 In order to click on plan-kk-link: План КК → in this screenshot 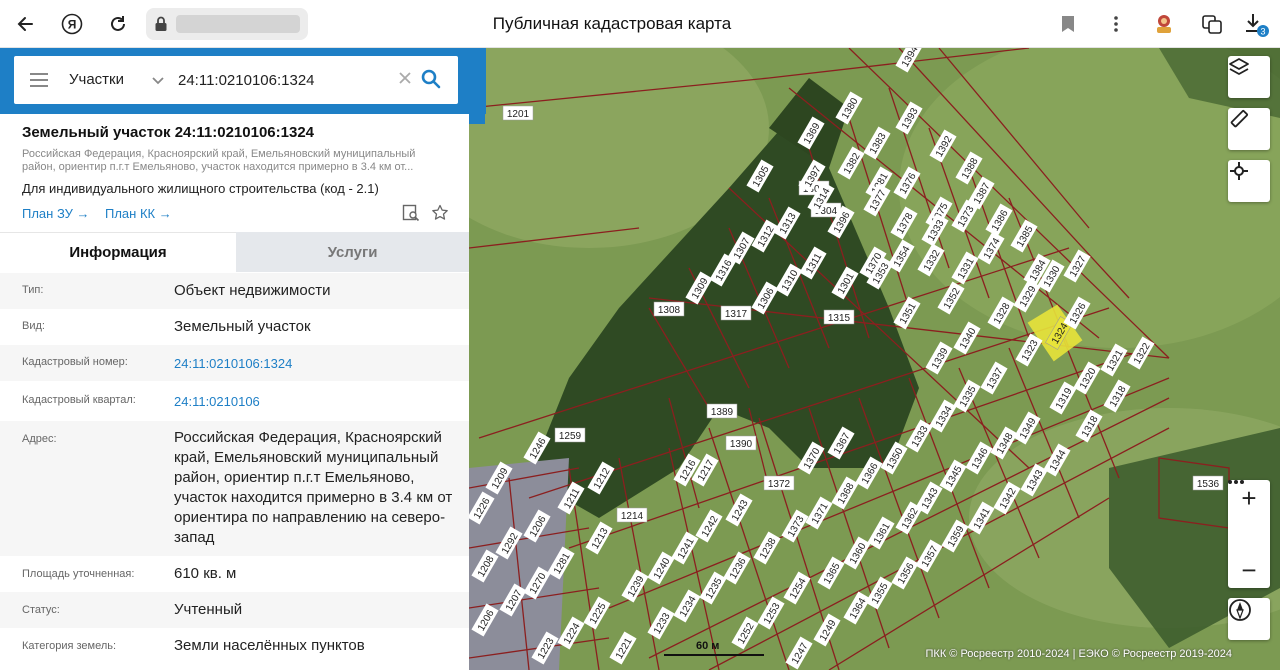, I will do `click(138, 213)`.